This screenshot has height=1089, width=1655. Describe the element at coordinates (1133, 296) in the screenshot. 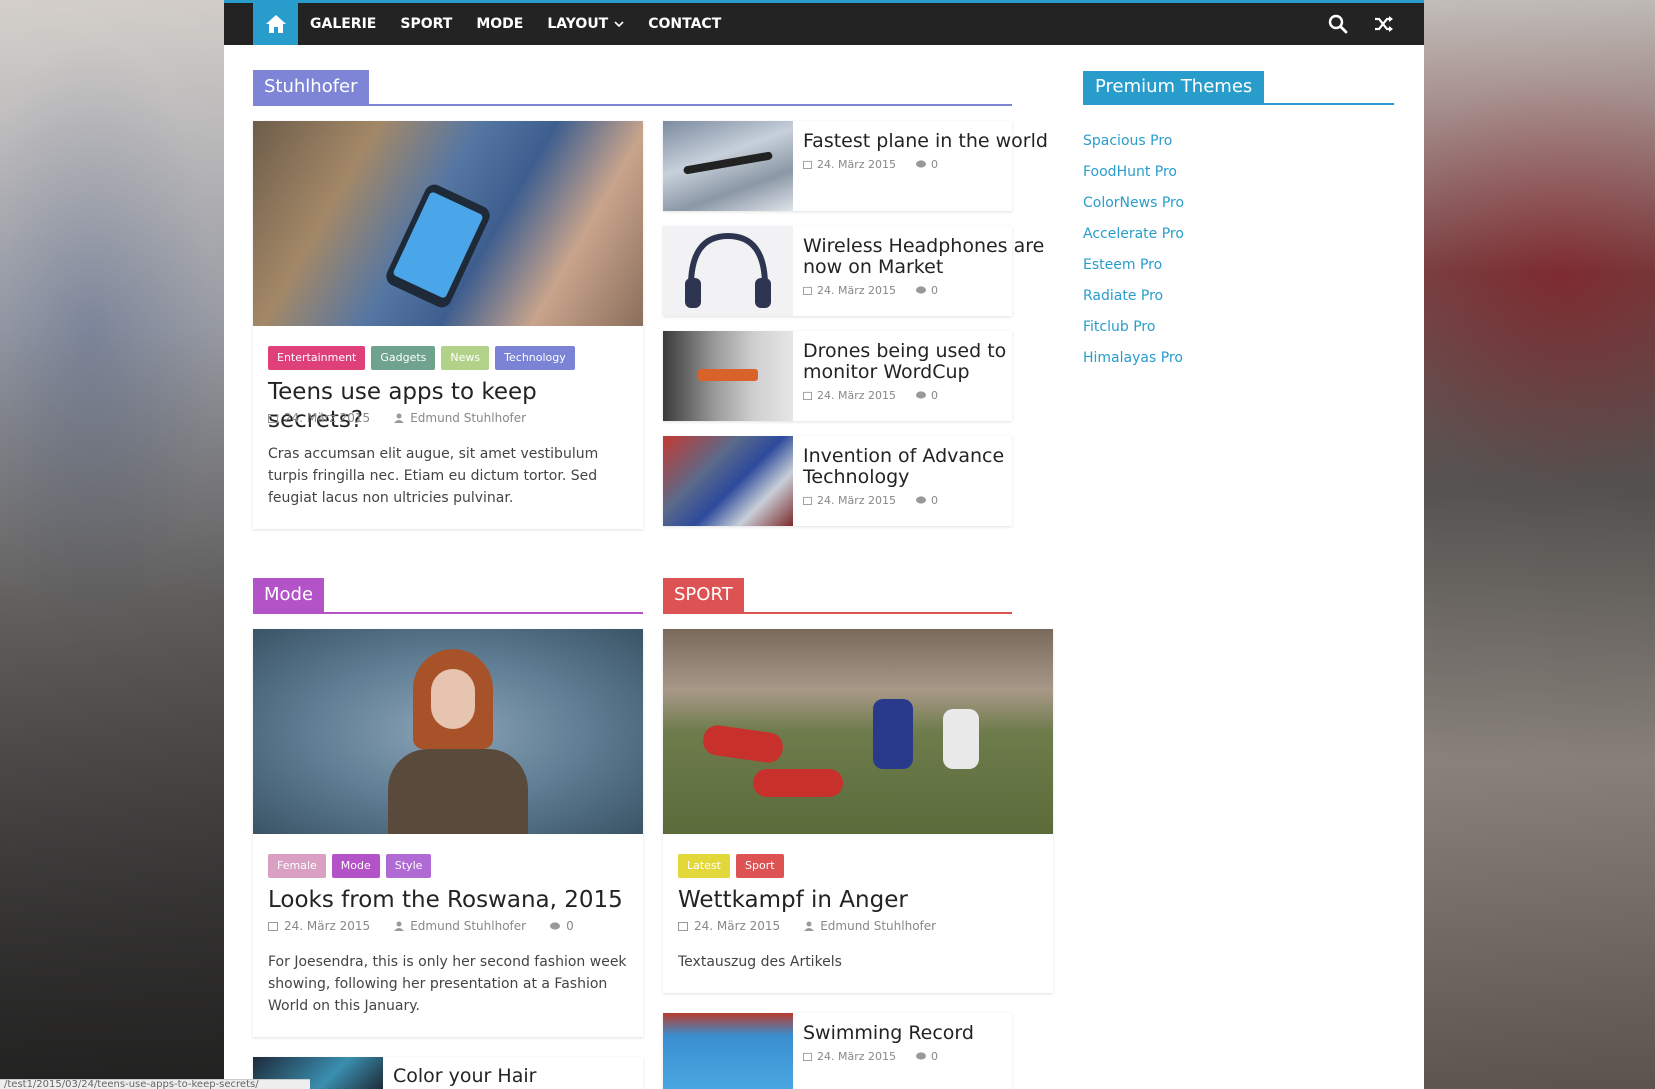

I see `widget-link: Radiate Pro` at that location.